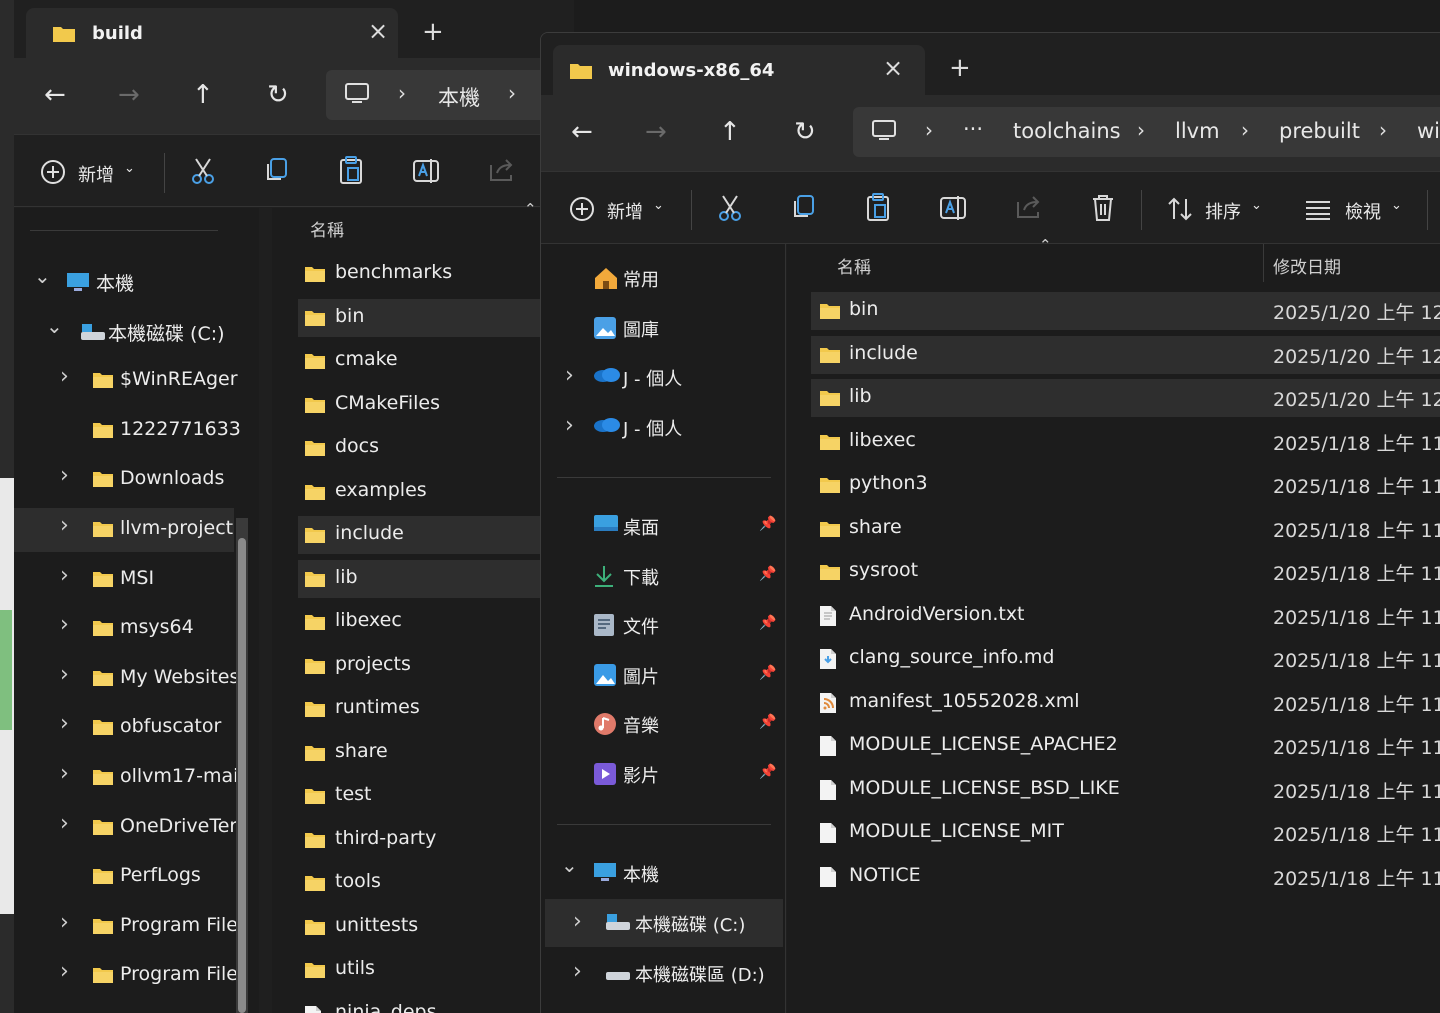  Describe the element at coordinates (1103, 208) in the screenshot. I see `delete-icon` at that location.